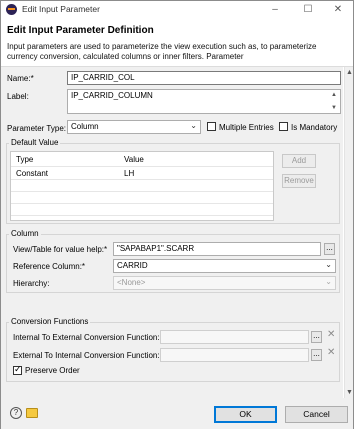 The height and width of the screenshot is (429, 354). Describe the element at coordinates (129, 173) in the screenshot. I see `row-value-cell: LH` at that location.